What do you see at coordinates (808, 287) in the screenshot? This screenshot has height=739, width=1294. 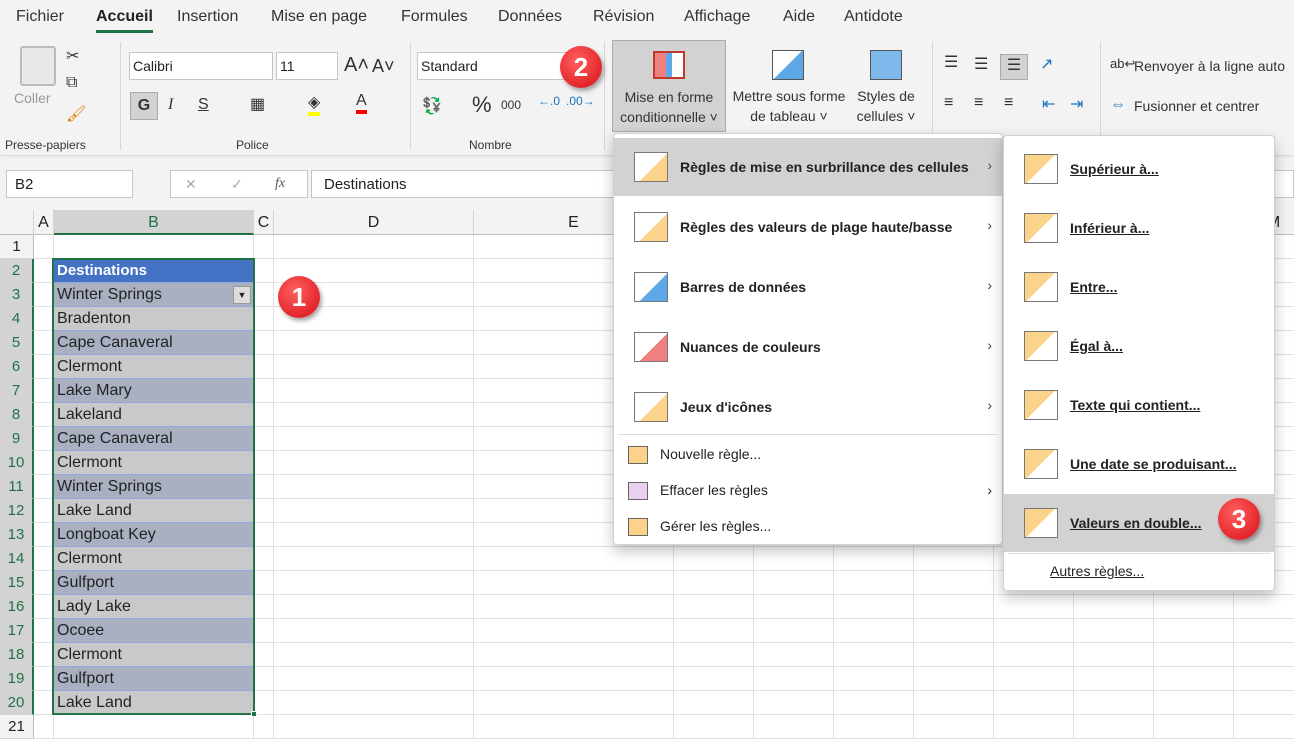 I see `menu-item-data-bars: Barres de données ›` at bounding box center [808, 287].